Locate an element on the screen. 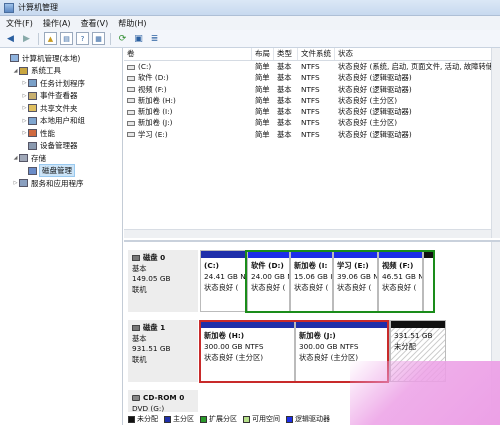 Image resolution: width=500 pixels, height=425 pixels. list-vertical-scrollbar is located at coordinates (495, 143).